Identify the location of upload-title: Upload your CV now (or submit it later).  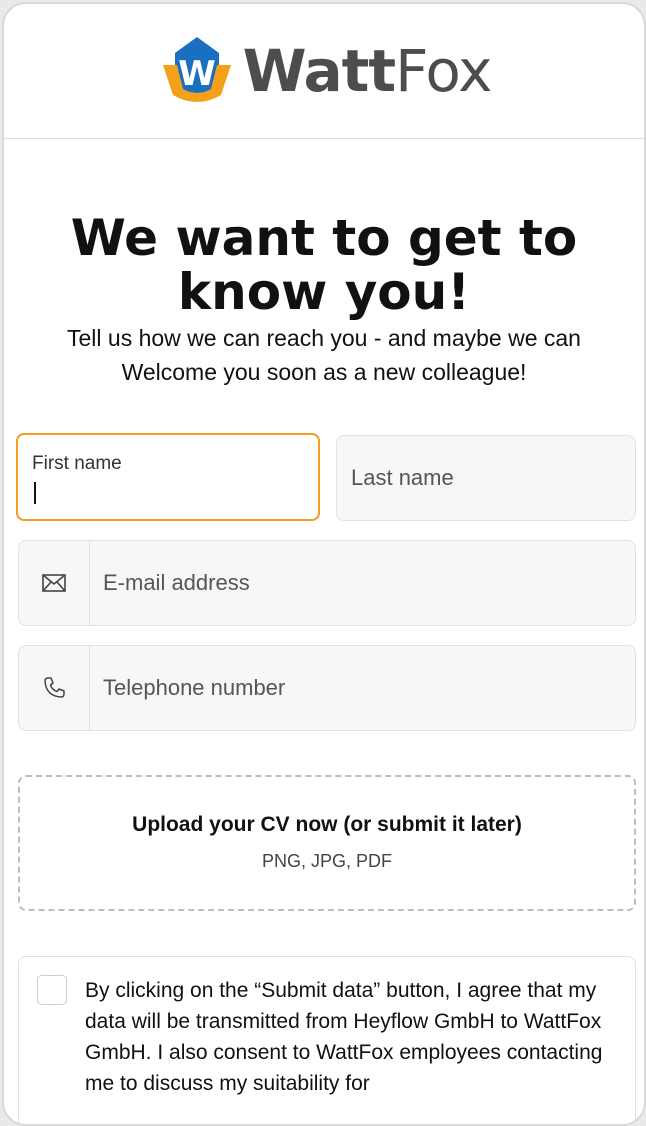
(327, 824).